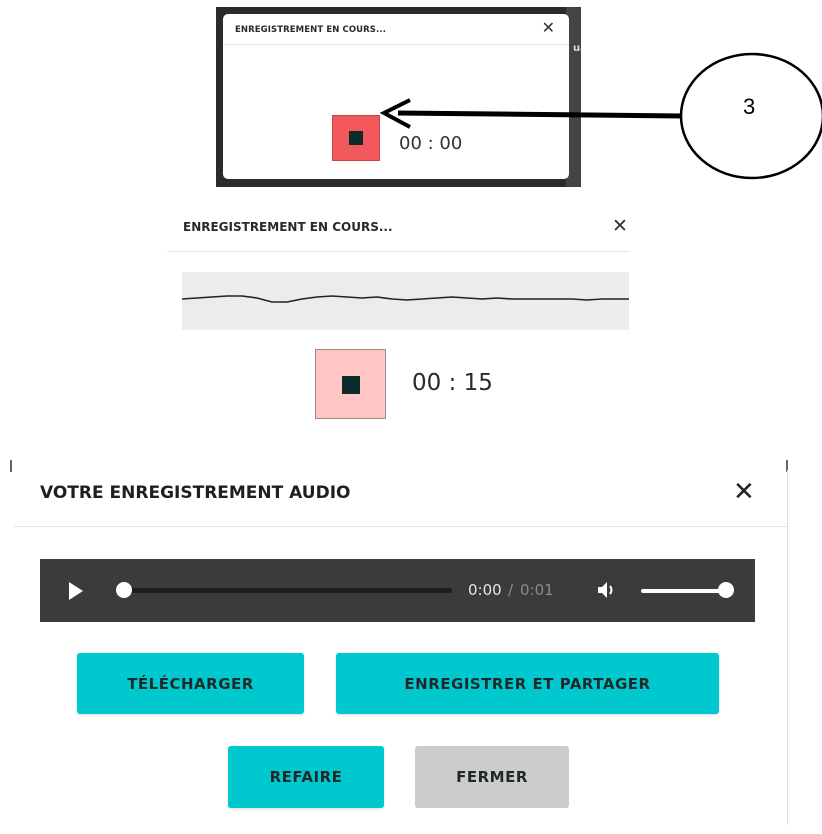 This screenshot has height=834, width=822. Describe the element at coordinates (492, 777) in the screenshot. I see `close-button: FERMER` at that location.